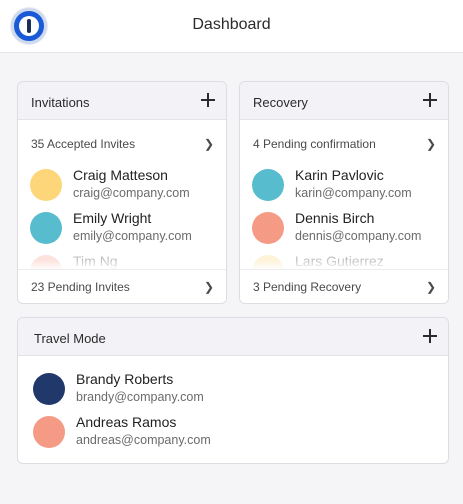 The width and height of the screenshot is (463, 504). Describe the element at coordinates (344, 101) in the screenshot. I see `recovery-header: Recovery` at that location.